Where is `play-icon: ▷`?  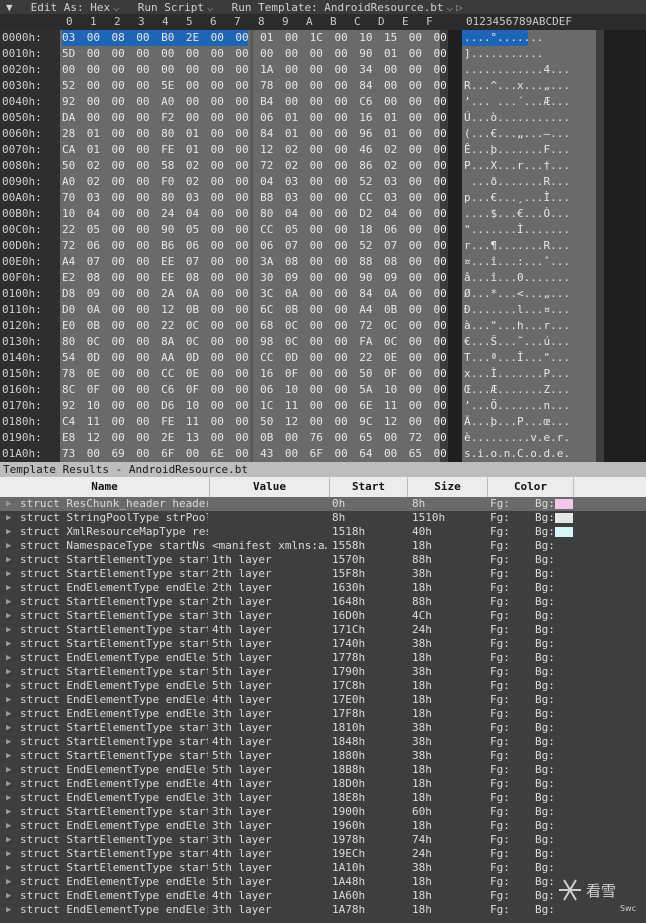 play-icon: ▷ is located at coordinates (459, 7).